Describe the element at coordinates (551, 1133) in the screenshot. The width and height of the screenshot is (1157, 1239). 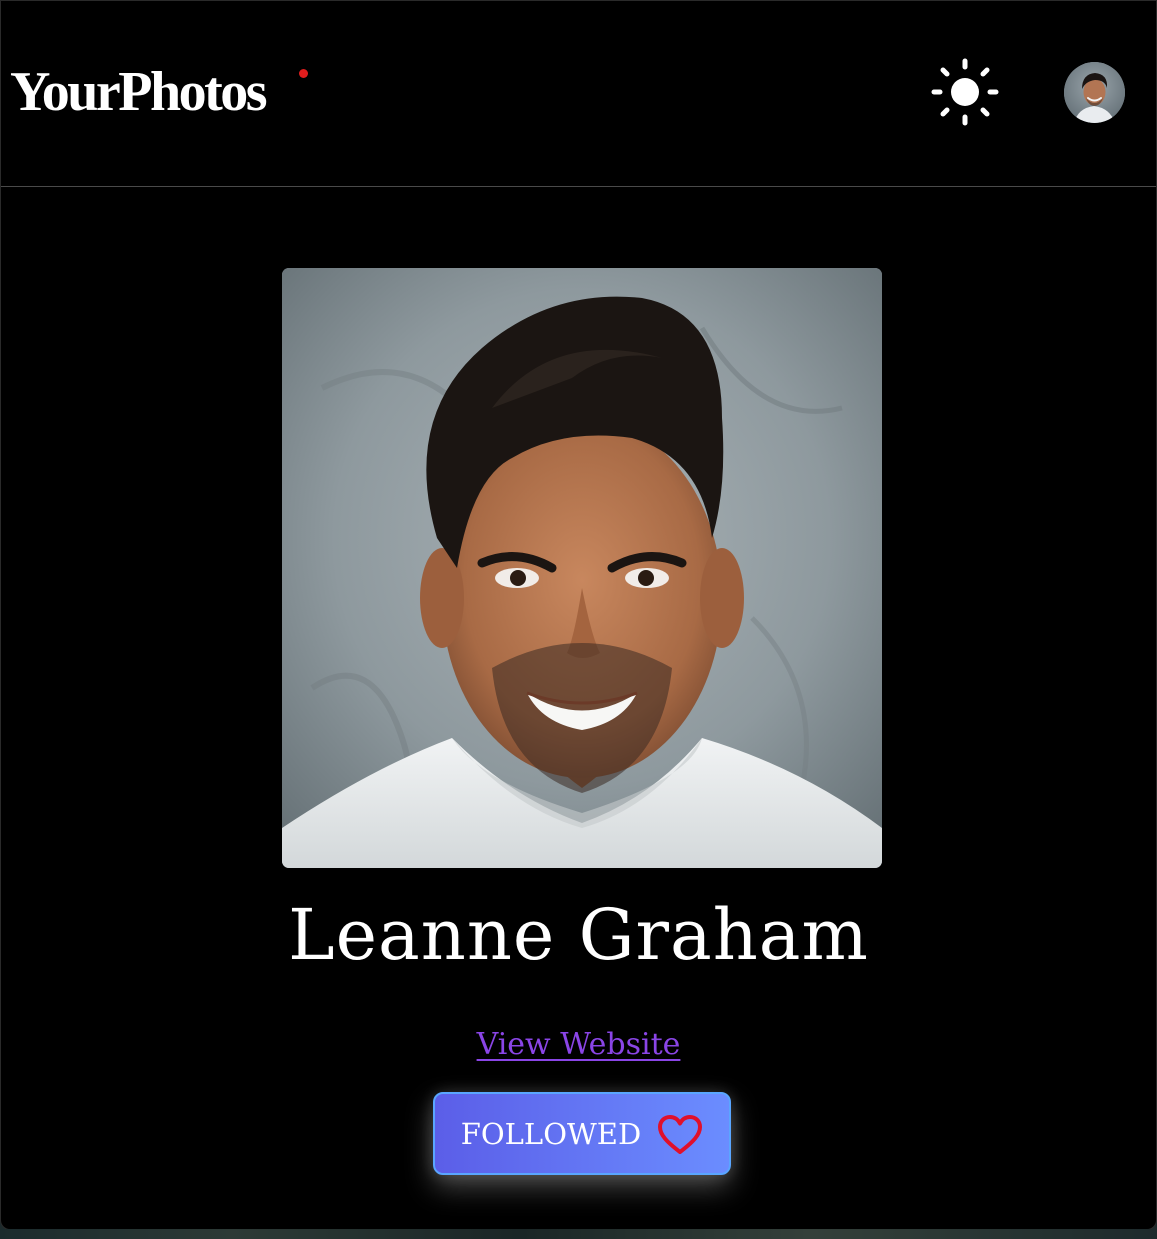
I see `follow-button-label: FOLLOWED` at that location.